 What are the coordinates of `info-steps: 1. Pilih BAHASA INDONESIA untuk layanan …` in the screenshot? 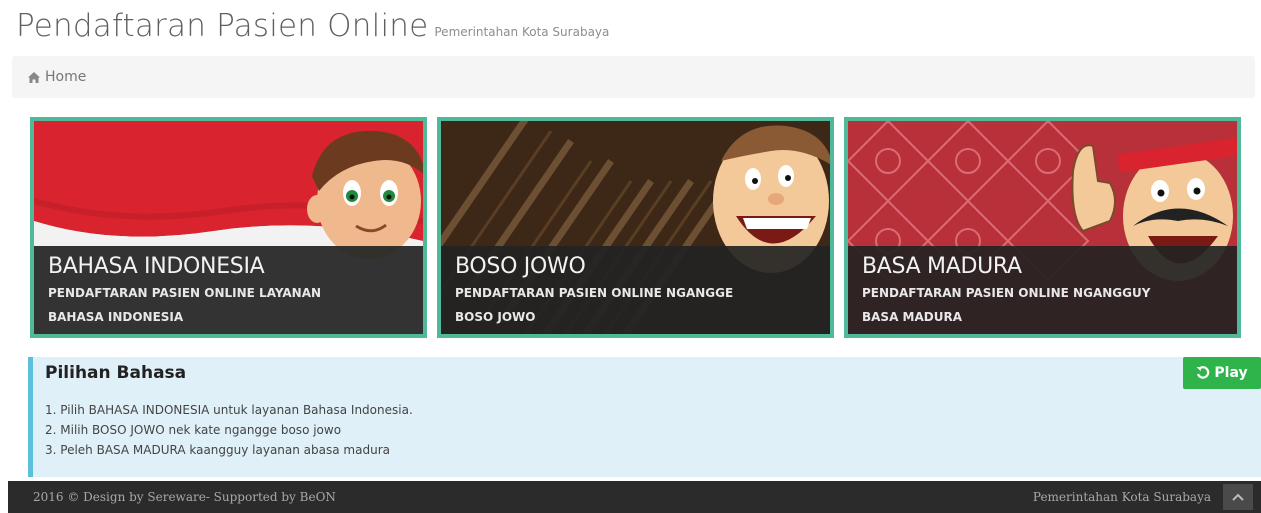 It's located at (229, 430).